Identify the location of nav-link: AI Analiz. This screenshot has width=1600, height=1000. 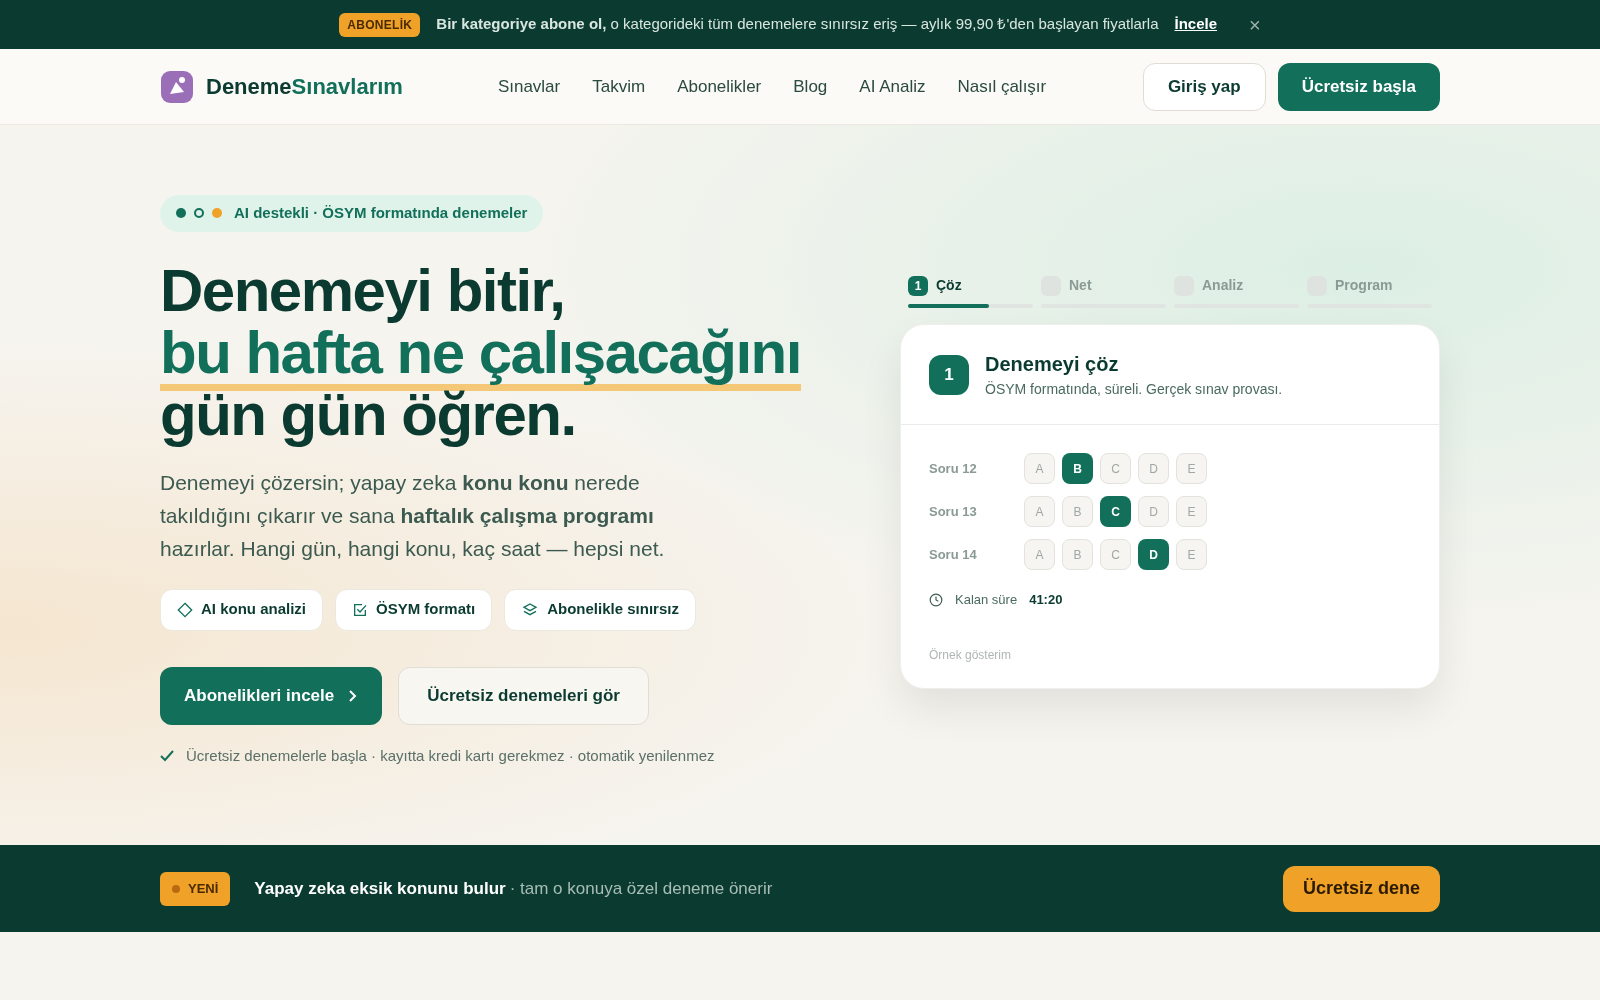
(892, 86).